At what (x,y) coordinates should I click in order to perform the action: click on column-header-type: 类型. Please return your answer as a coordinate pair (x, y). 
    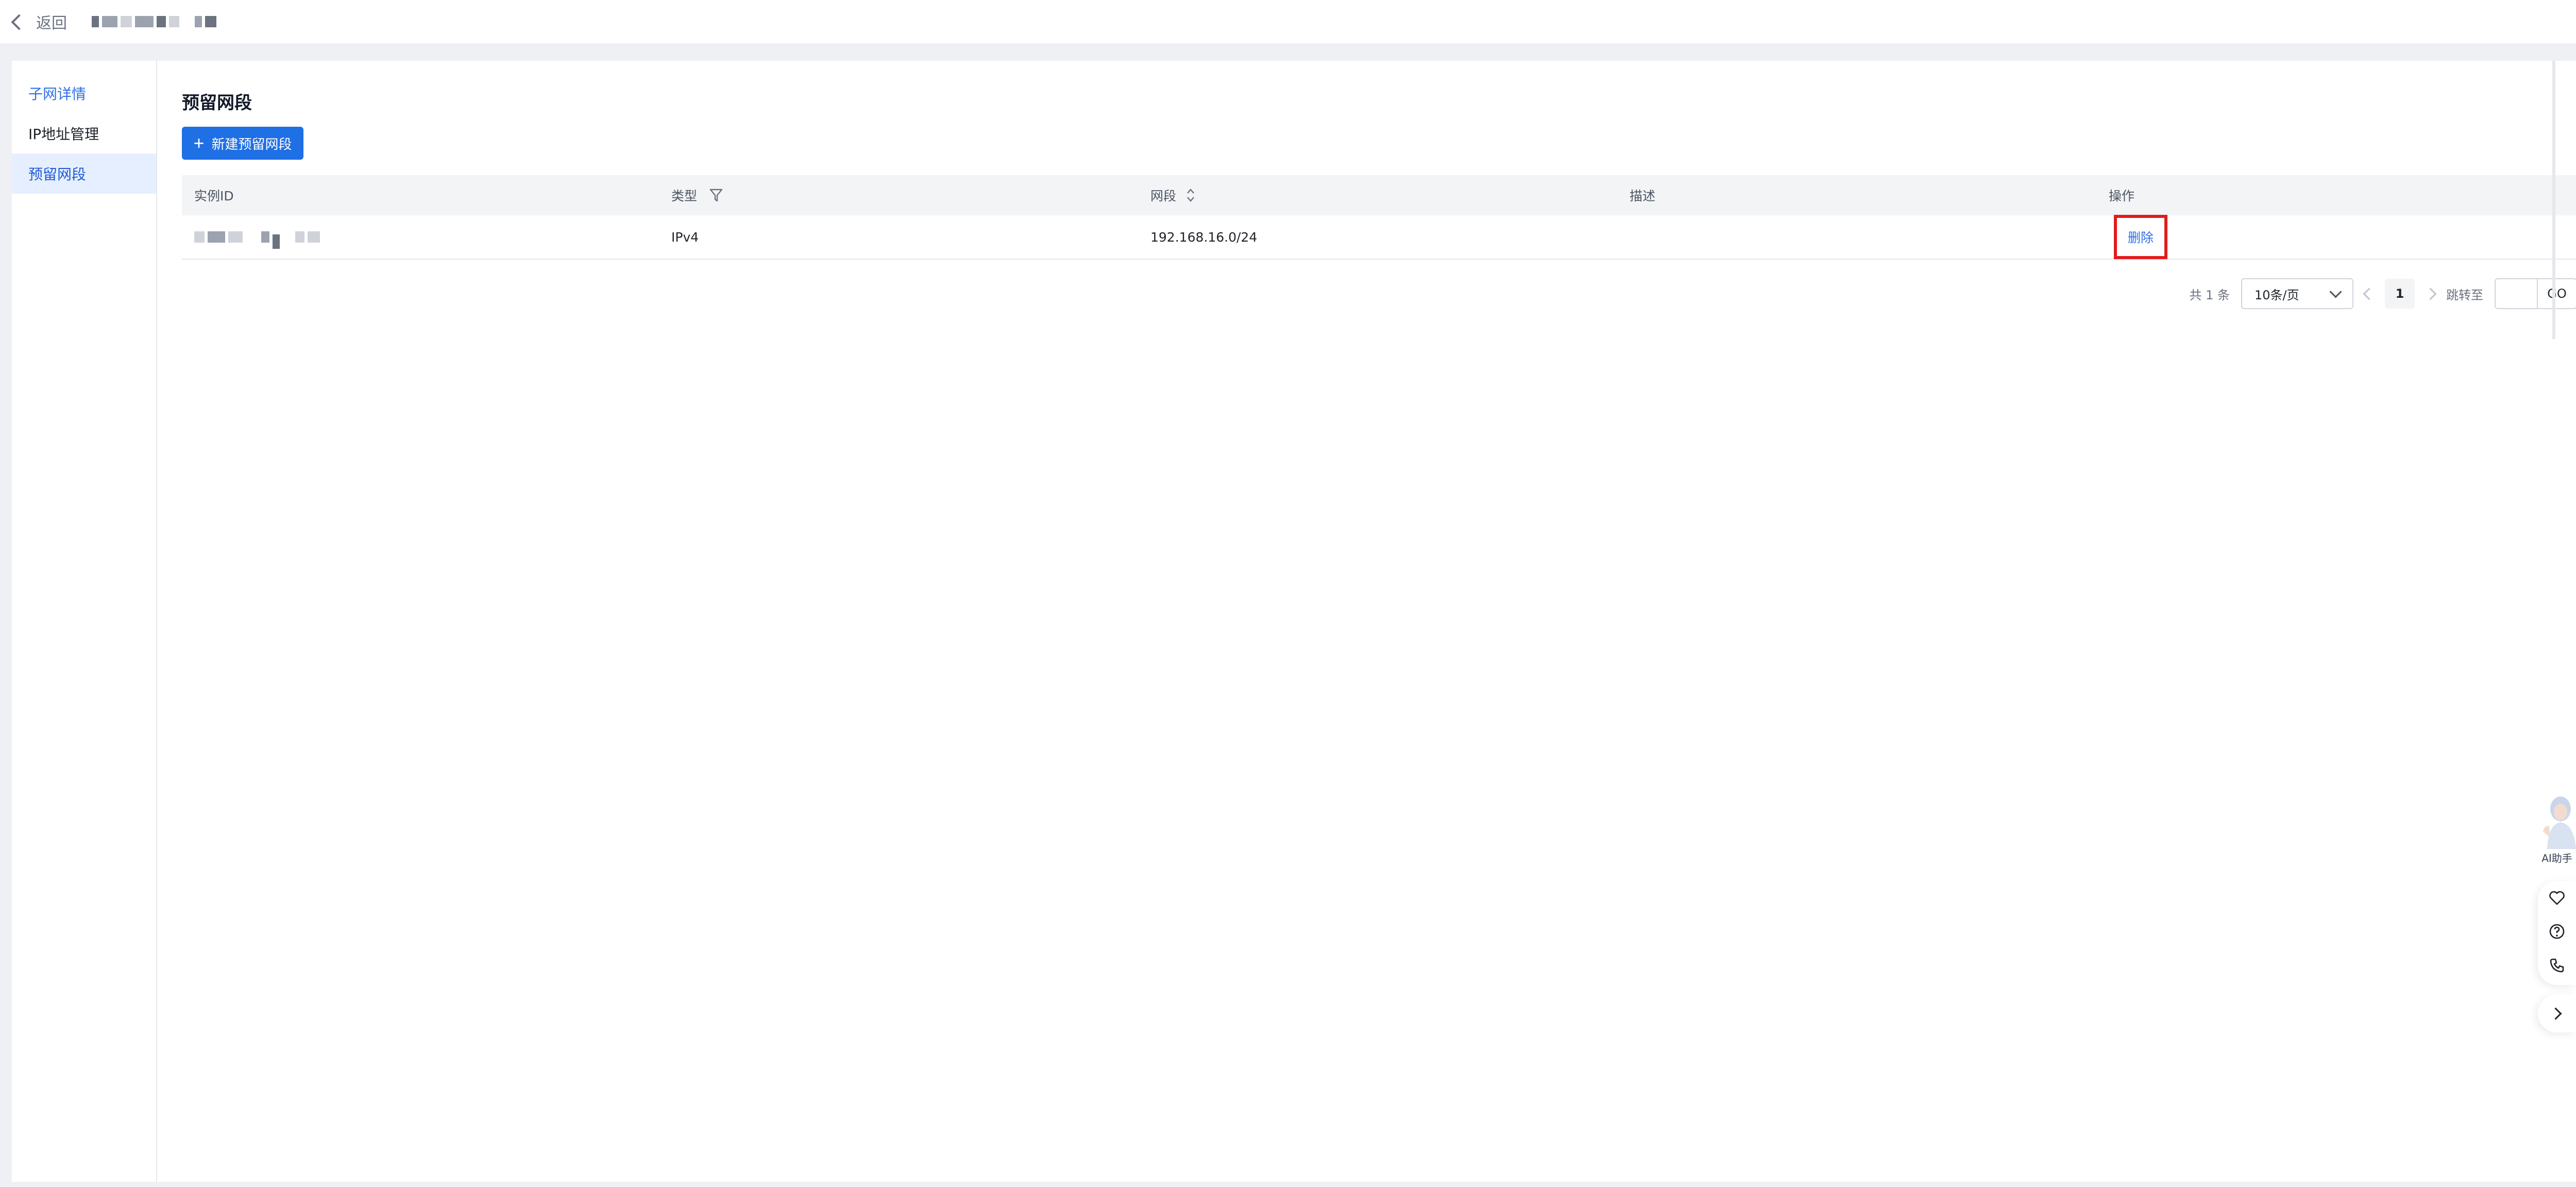
    Looking at the image, I should click on (900, 195).